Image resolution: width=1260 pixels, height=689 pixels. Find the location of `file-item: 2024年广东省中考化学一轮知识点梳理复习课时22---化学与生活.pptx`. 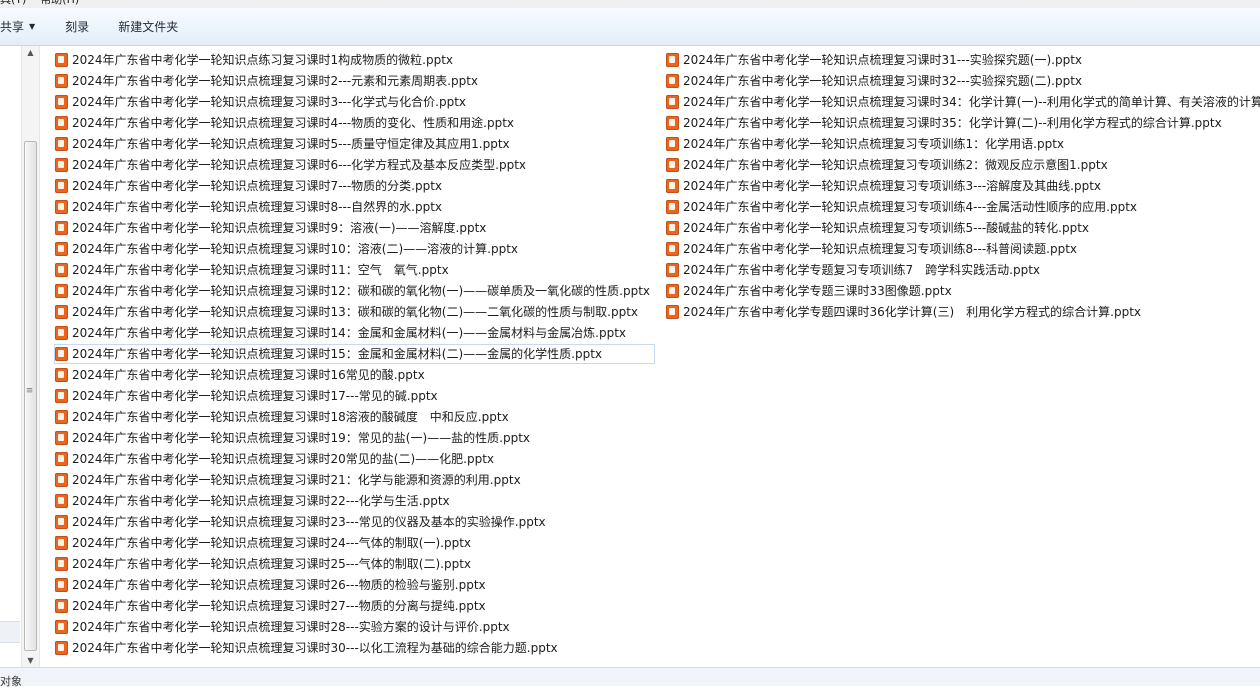

file-item: 2024年广东省中考化学一轮知识点梳理复习课时22---化学与生活.pptx is located at coordinates (354, 501).